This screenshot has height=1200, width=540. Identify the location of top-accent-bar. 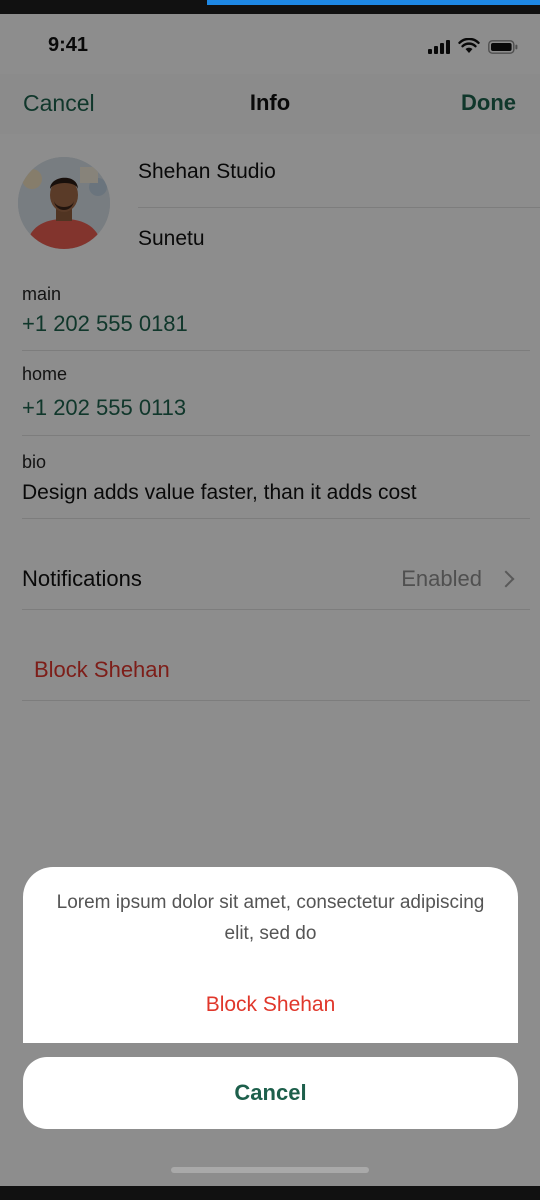
(373, 2).